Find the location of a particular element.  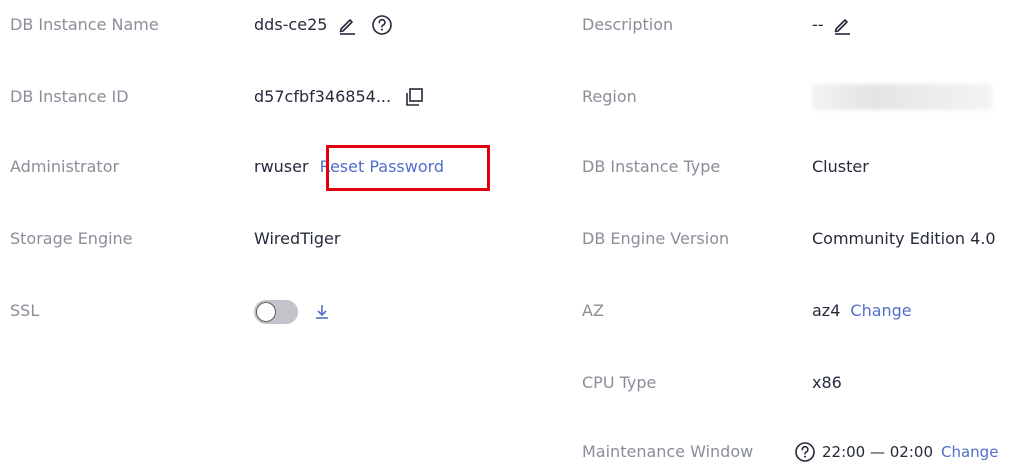

edit-description-pencil-icon is located at coordinates (842, 25).